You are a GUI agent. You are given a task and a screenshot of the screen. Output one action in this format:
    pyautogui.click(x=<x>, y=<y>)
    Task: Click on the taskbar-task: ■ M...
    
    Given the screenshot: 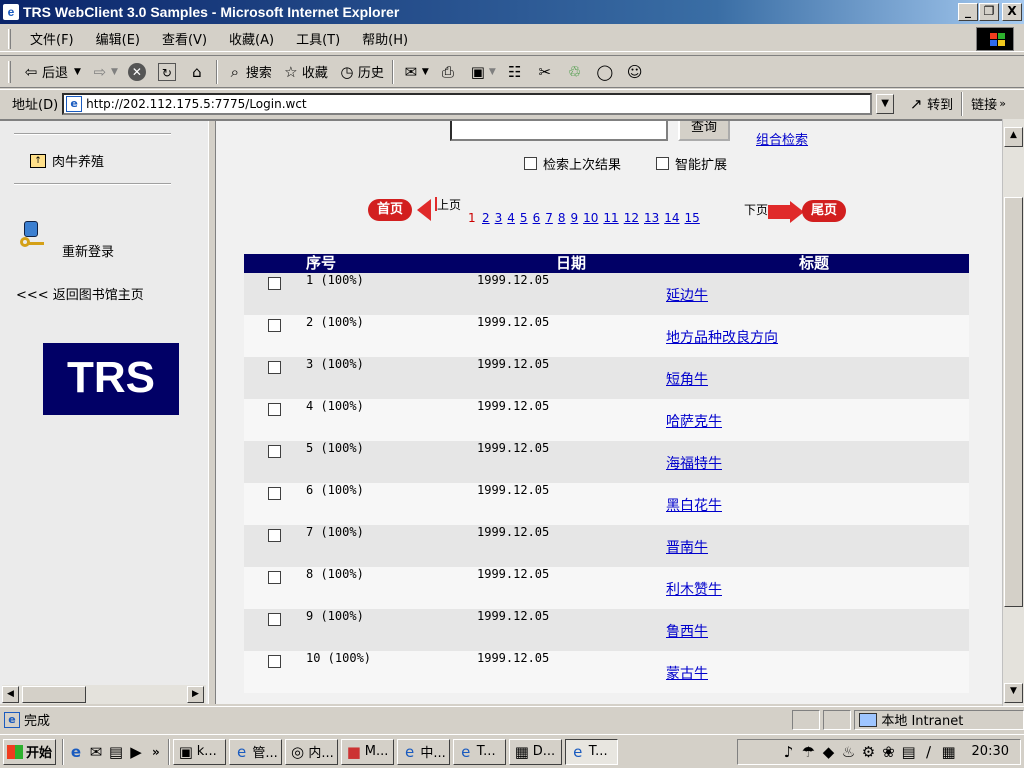 What is the action you would take?
    pyautogui.click(x=367, y=751)
    